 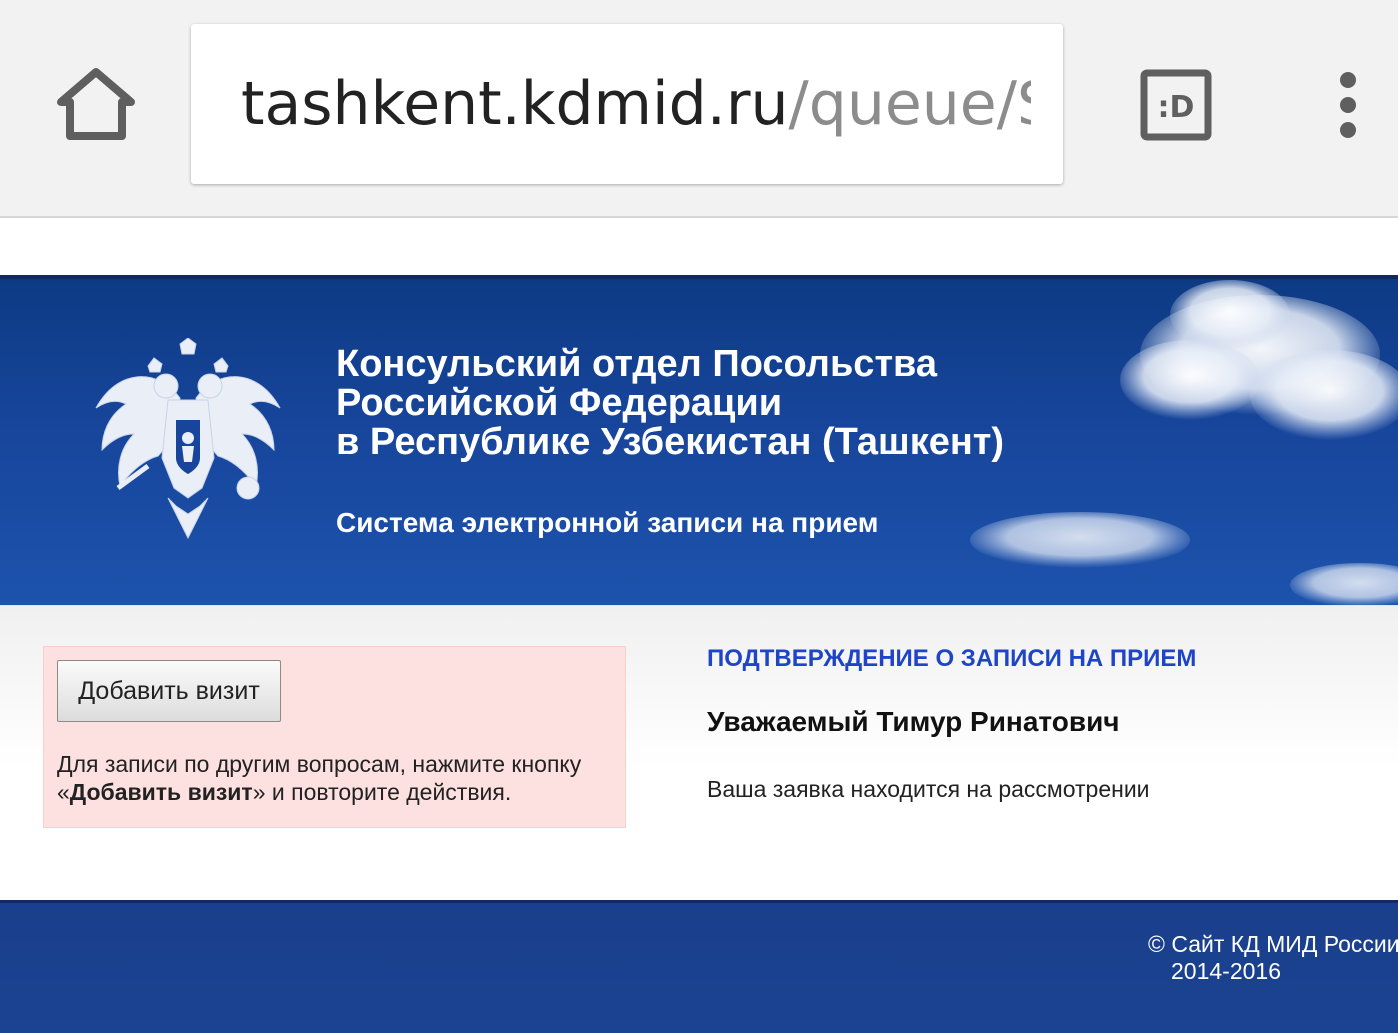 What do you see at coordinates (1348, 105) in the screenshot?
I see `overflow-menu-icon` at bounding box center [1348, 105].